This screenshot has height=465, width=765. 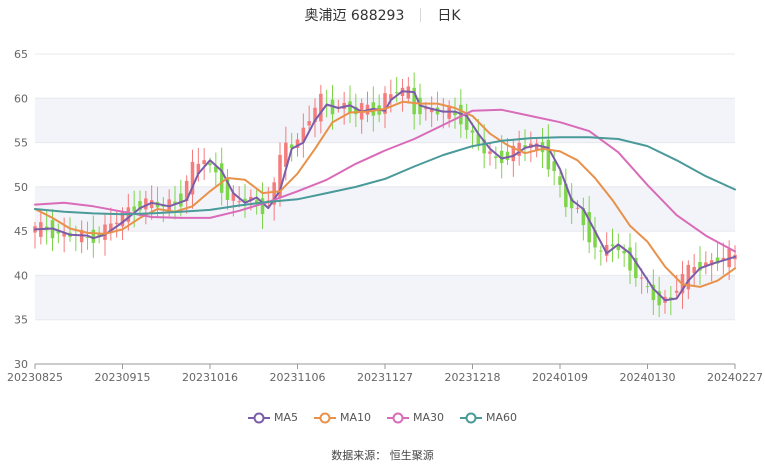 I want to click on y-axis-ticks: 30 35 40 45 50 55 60 65, so click(x=21, y=209).